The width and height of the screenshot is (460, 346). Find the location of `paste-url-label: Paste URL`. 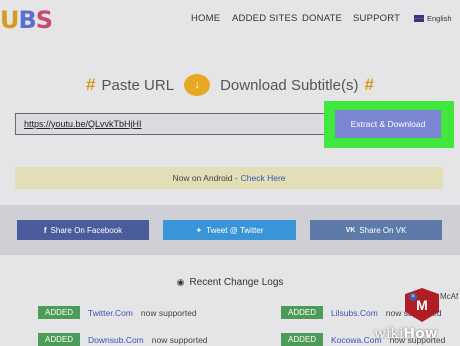

paste-url-label: Paste URL is located at coordinates (138, 85).